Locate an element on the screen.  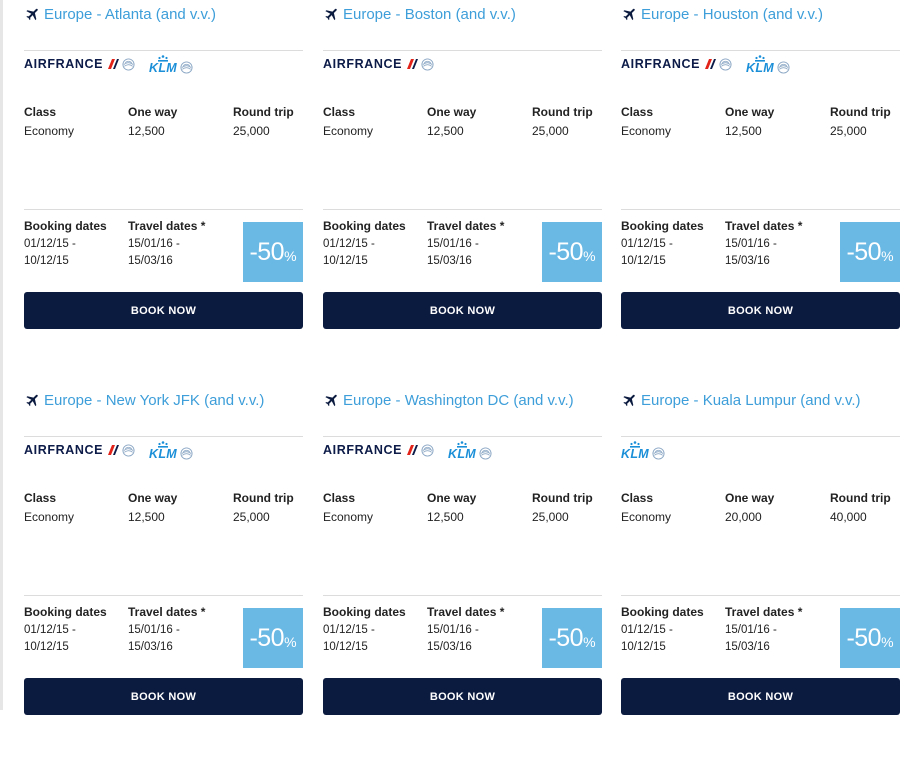
route-title: Europe - Kuala Lumpur (and v.v.) is located at coordinates (741, 400).